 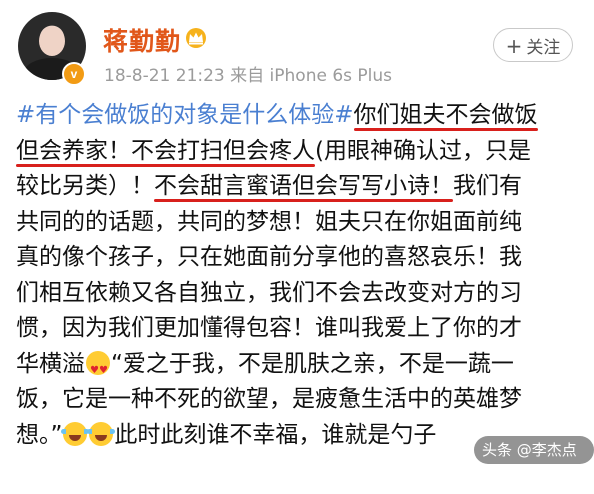 What do you see at coordinates (248, 76) in the screenshot?
I see `post-meta: 18-8-21 21:23 来自 iPhone 6s Plus` at bounding box center [248, 76].